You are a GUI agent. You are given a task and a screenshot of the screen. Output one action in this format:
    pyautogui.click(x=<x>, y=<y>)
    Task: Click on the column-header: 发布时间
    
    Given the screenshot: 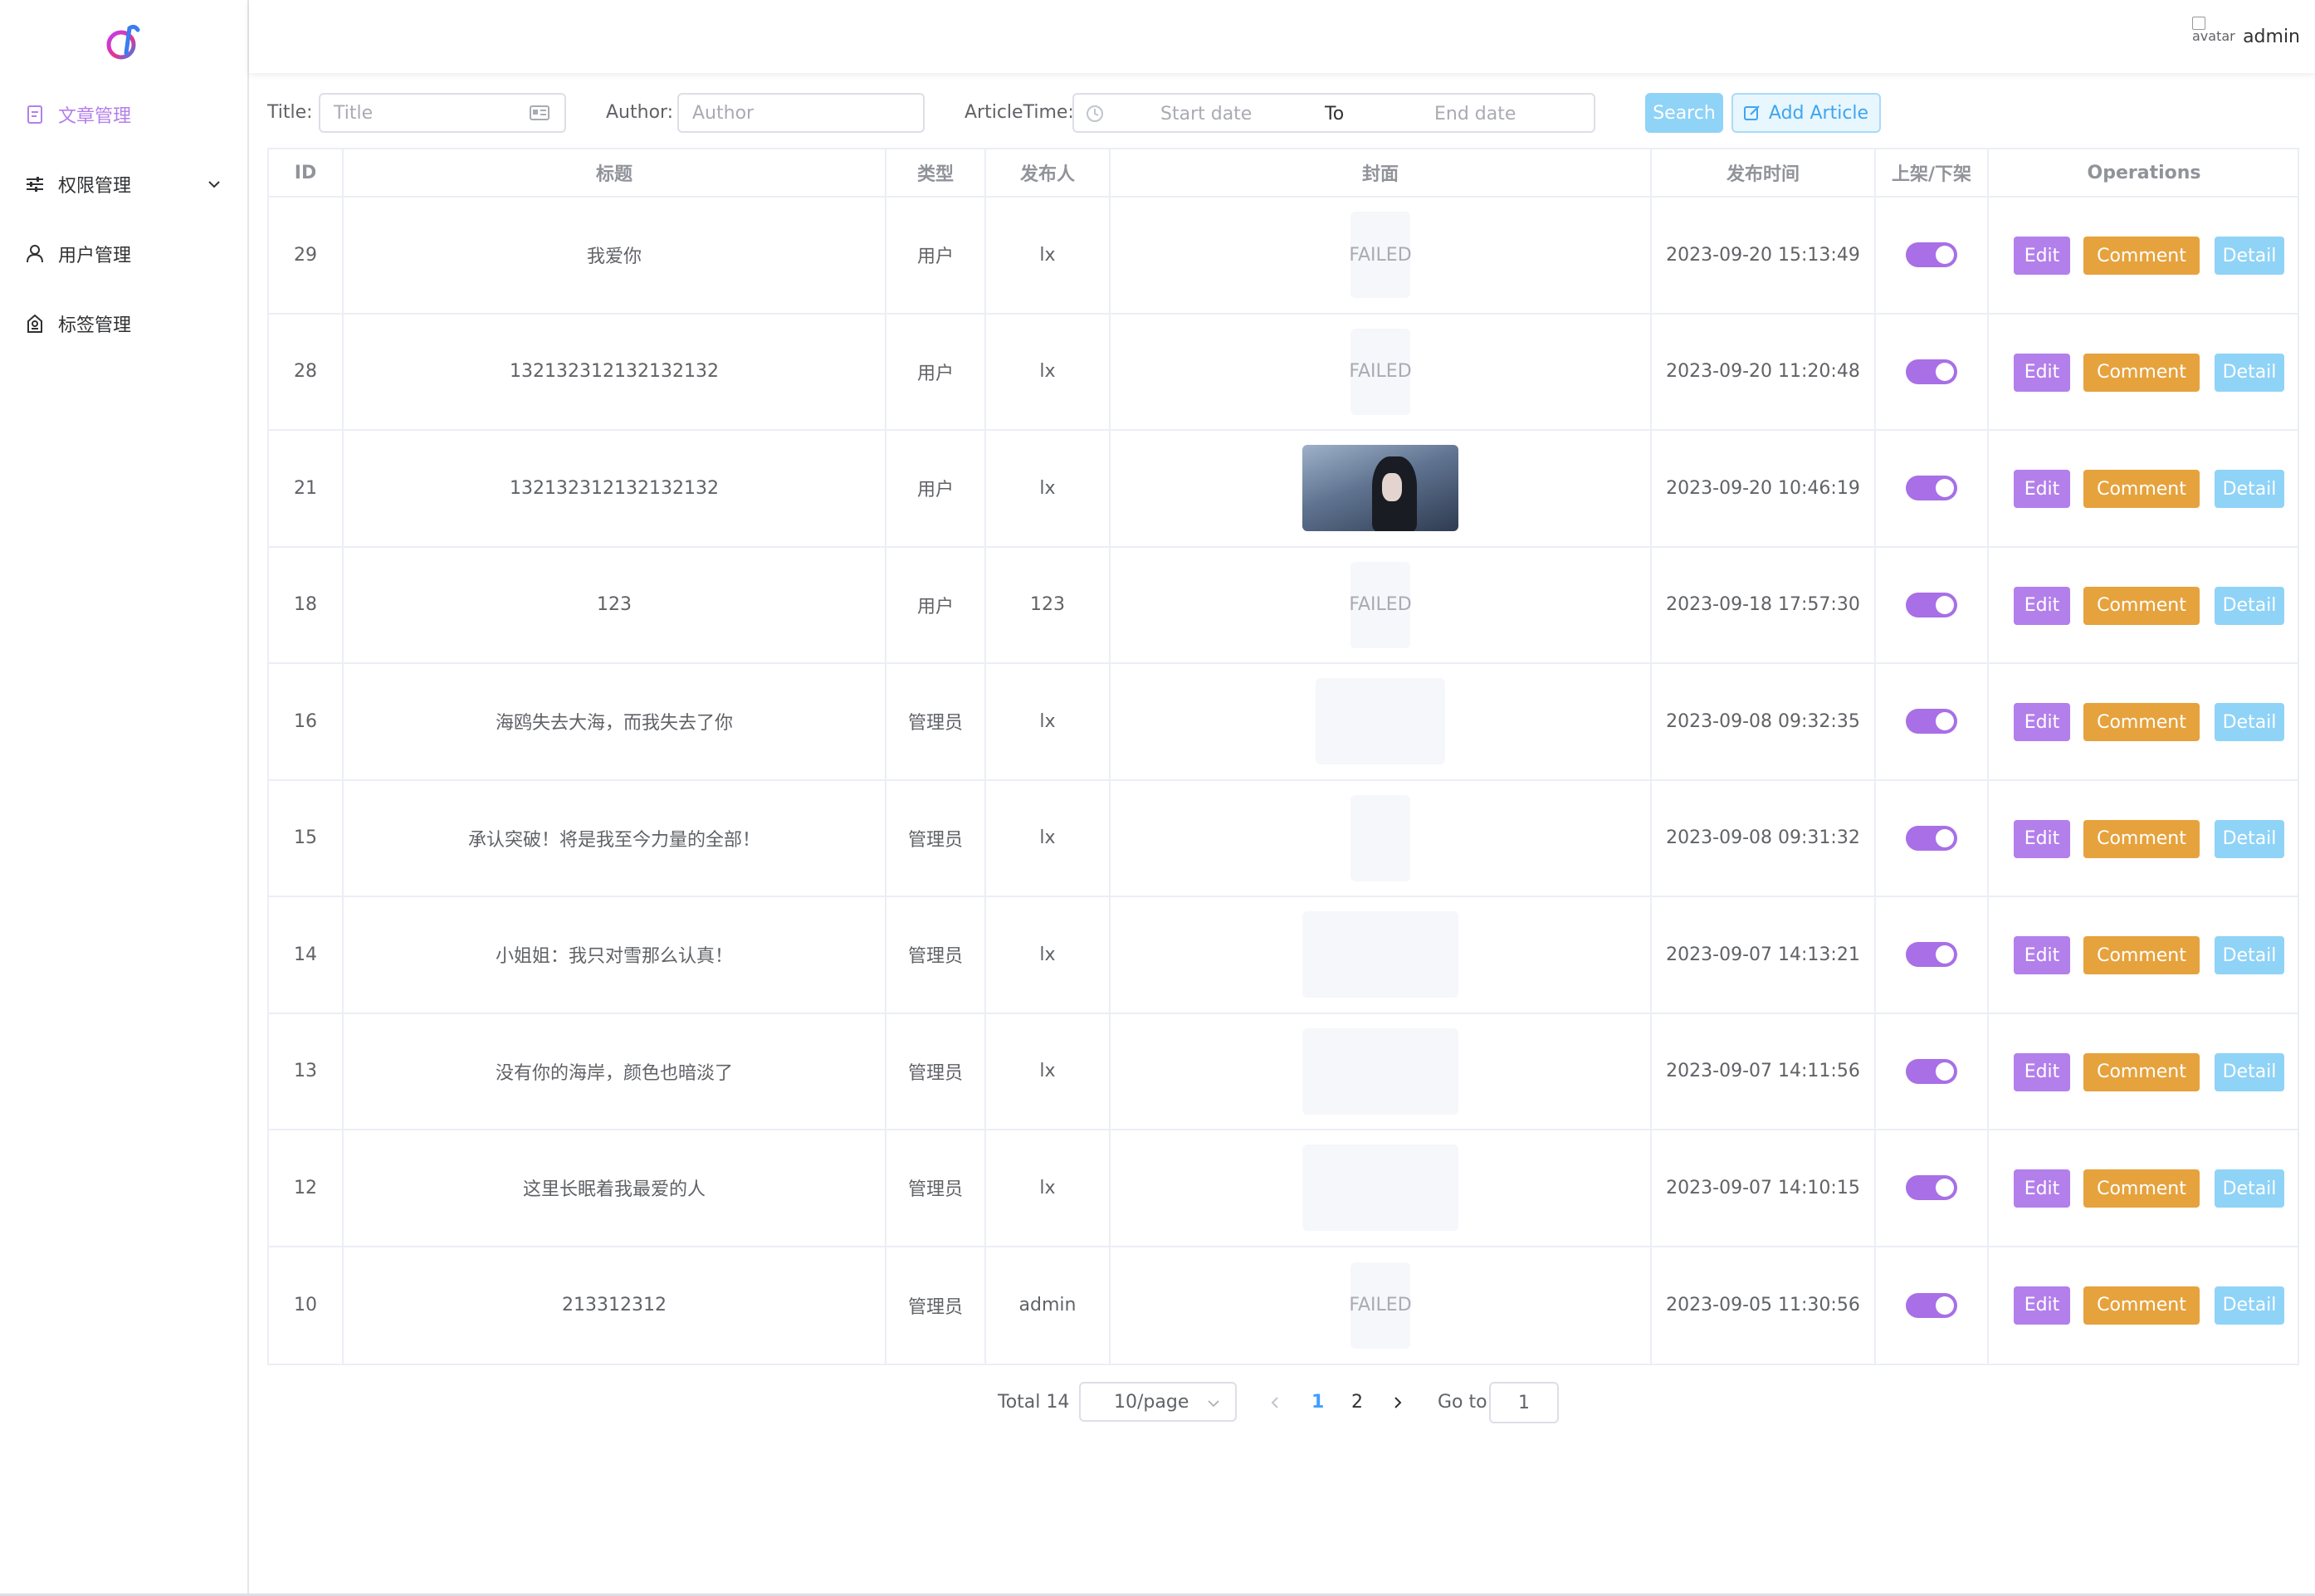 What is the action you would take?
    pyautogui.click(x=1764, y=172)
    